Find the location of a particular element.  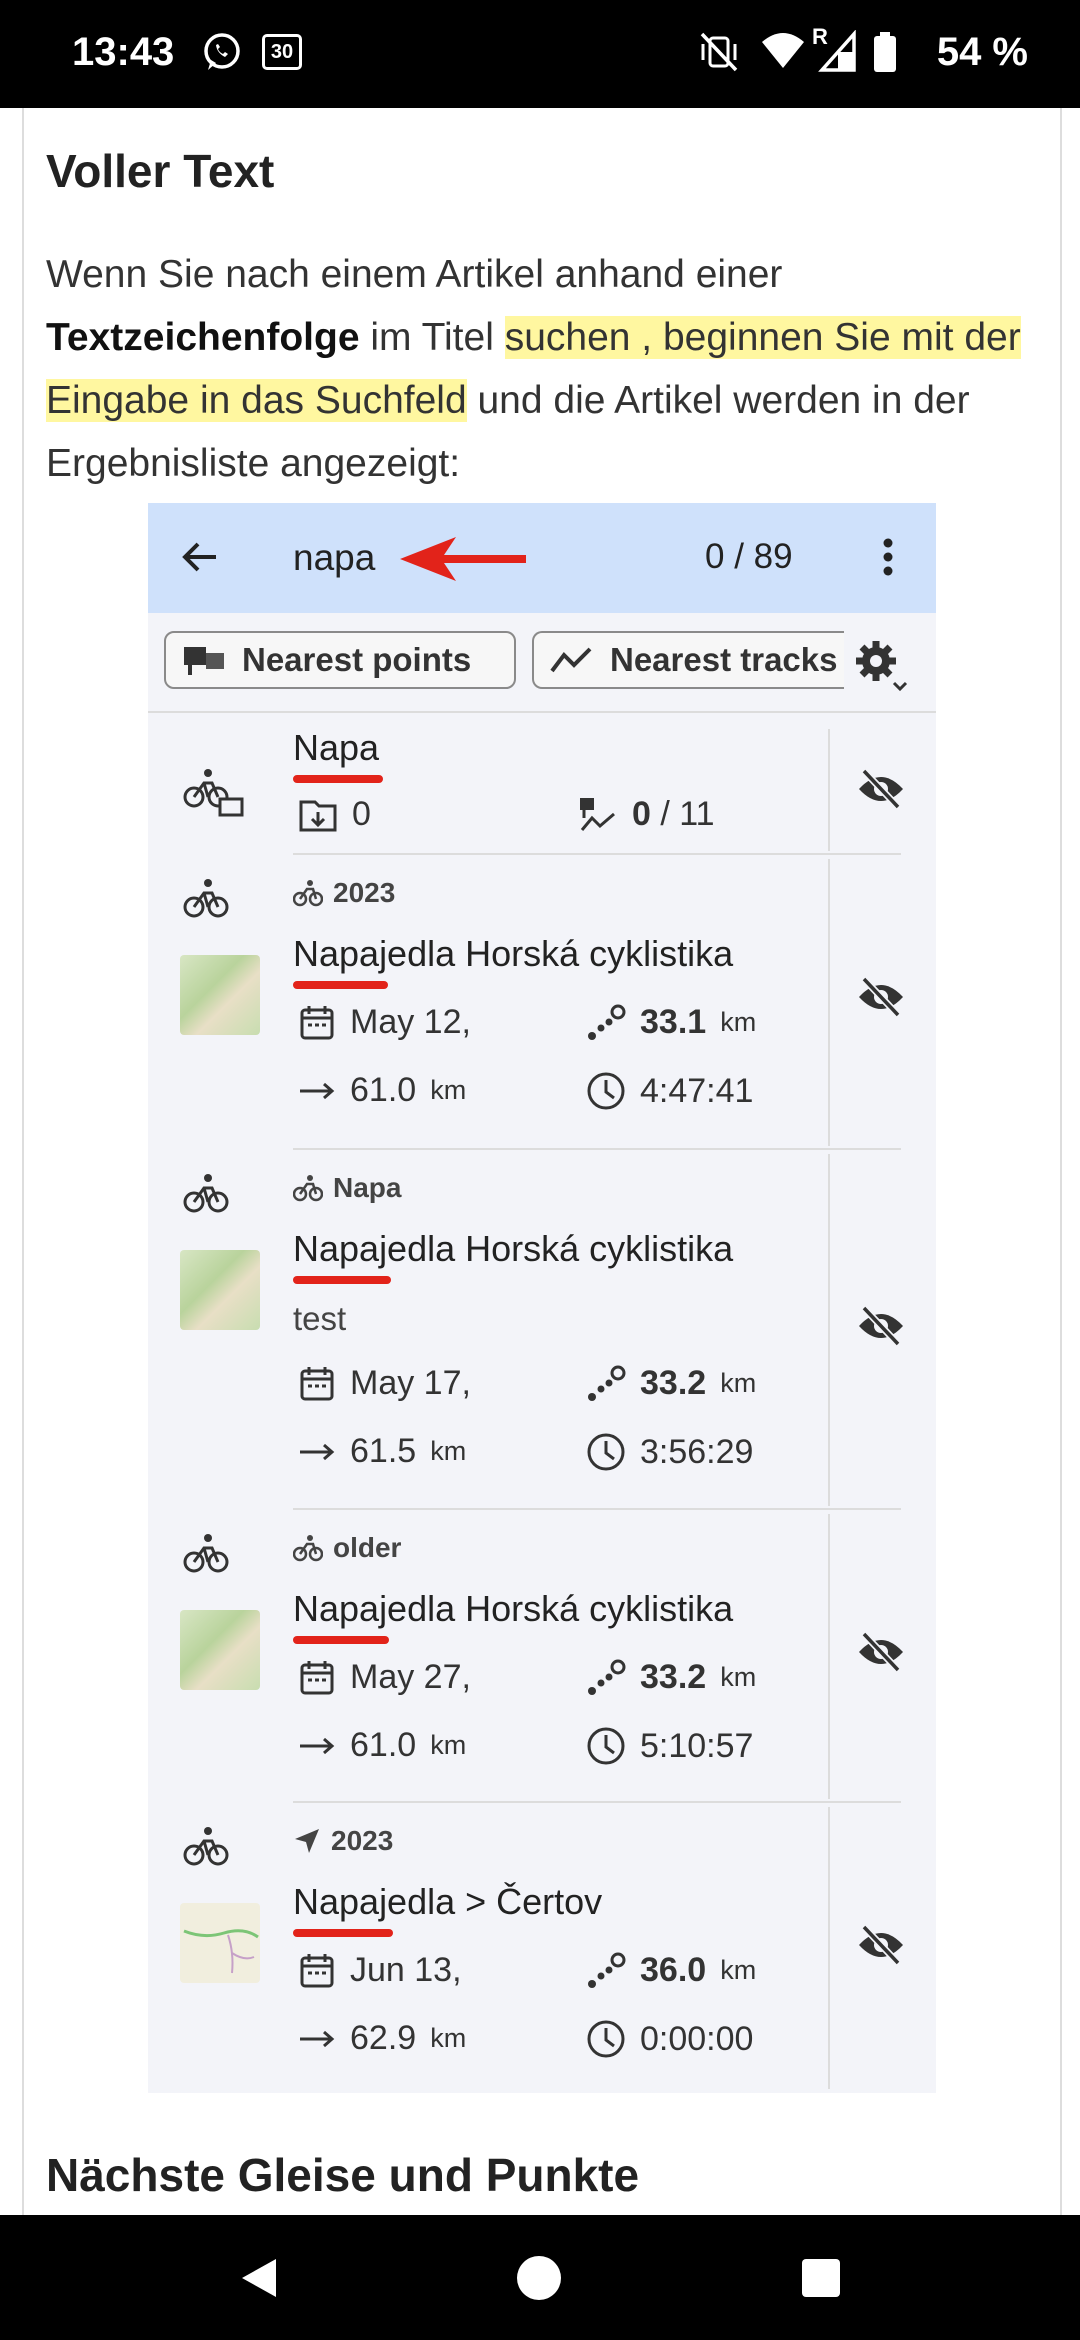

track-distance: 36.0 km is located at coordinates (671, 1970).